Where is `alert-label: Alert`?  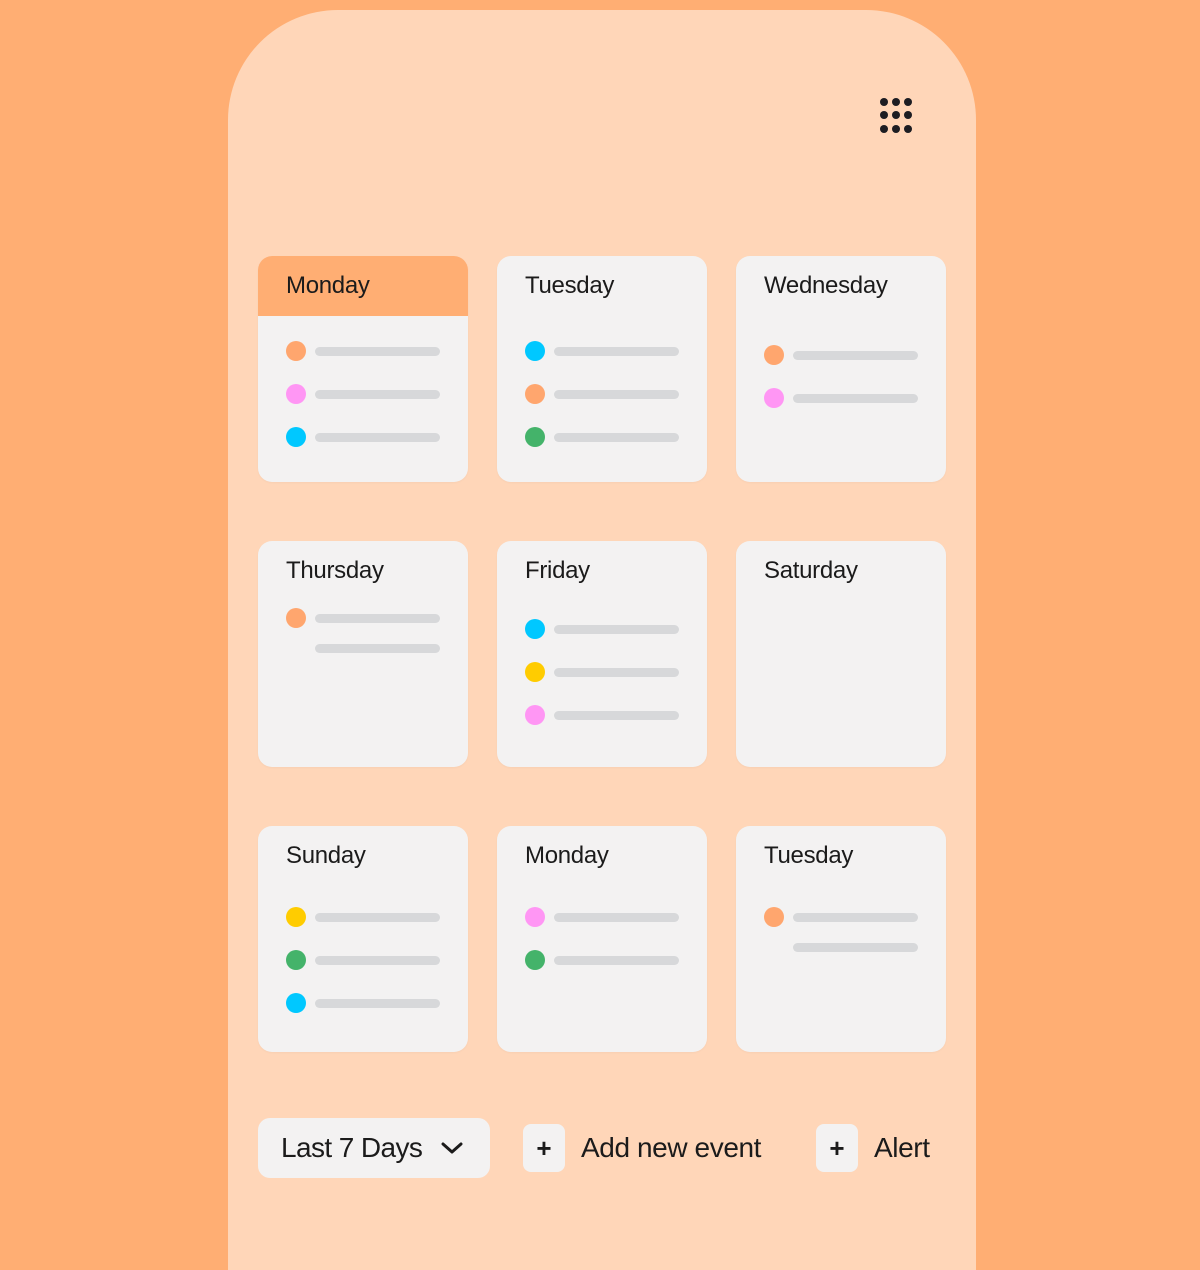 alert-label: Alert is located at coordinates (902, 1147).